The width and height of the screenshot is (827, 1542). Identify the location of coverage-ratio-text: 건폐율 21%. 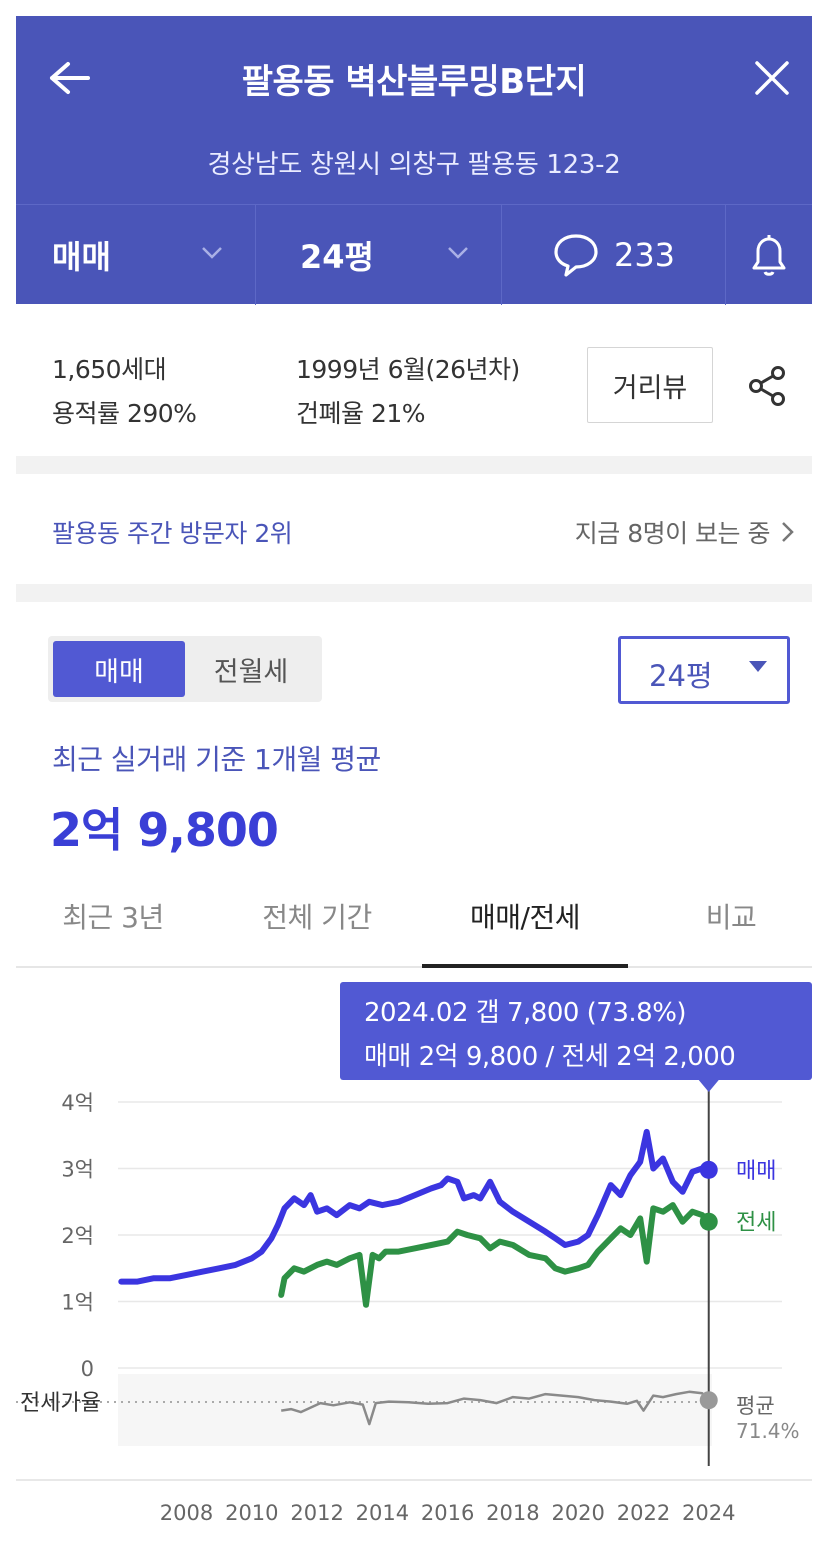
(361, 413).